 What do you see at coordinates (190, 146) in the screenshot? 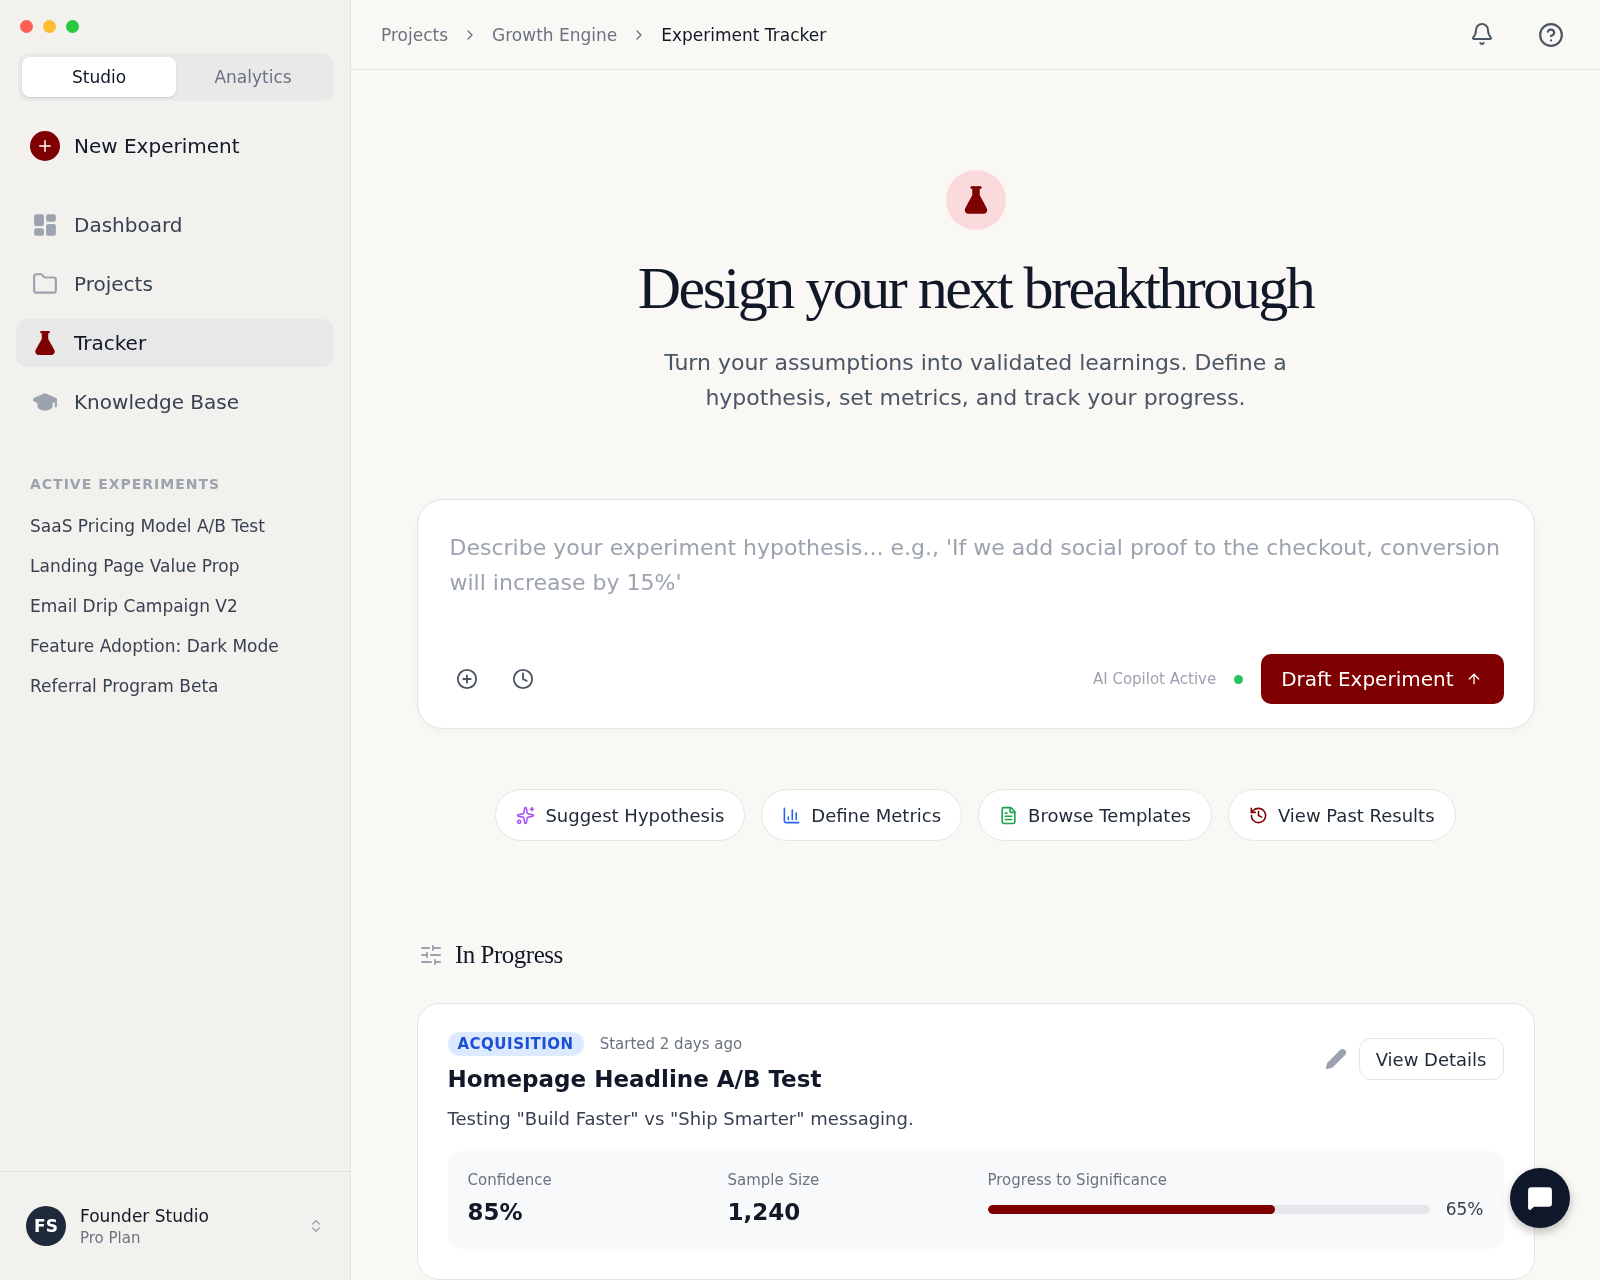
I see `new-experiment-button: New Experiment` at bounding box center [190, 146].